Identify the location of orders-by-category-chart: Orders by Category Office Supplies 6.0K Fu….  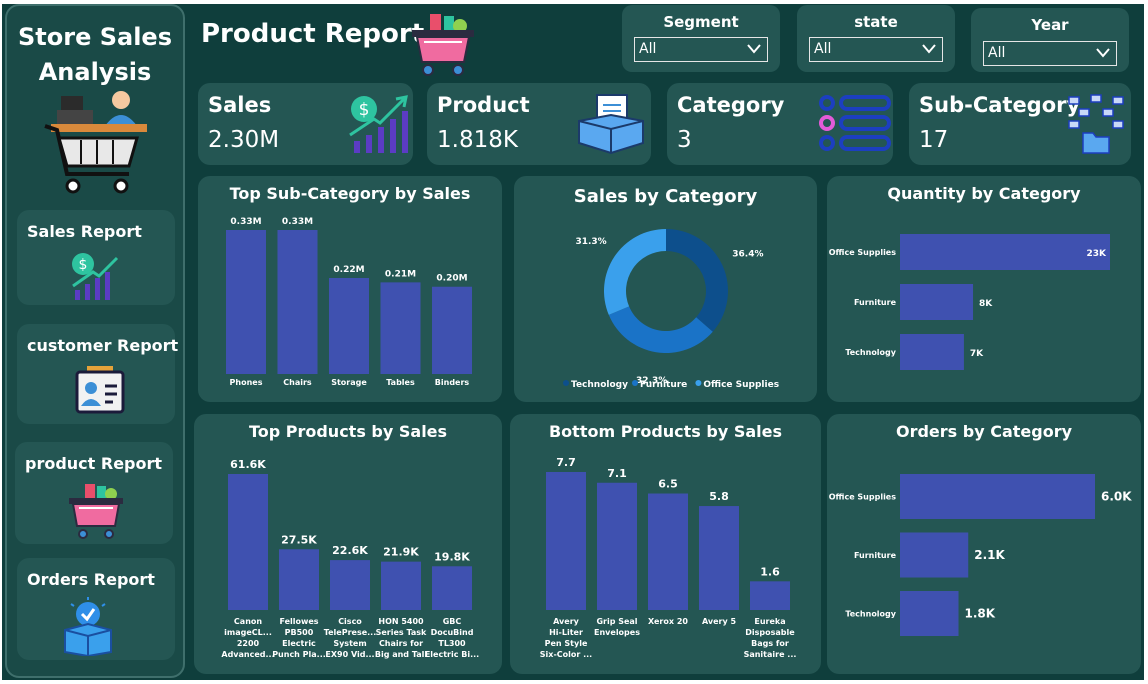
(984, 544).